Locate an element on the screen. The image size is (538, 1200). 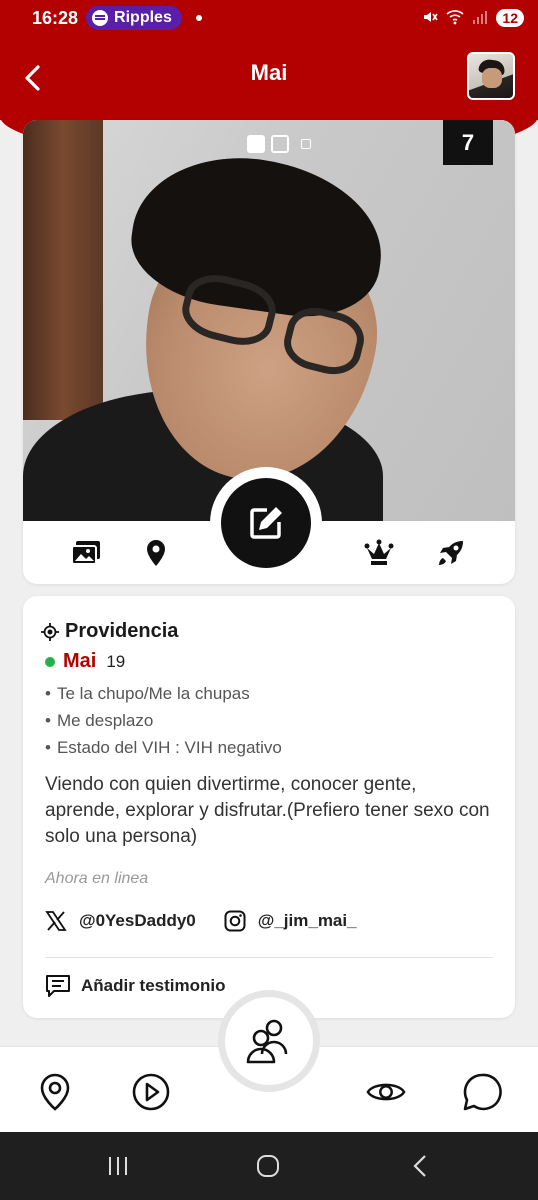
list-item: Me desplazo is located at coordinates (163, 720).